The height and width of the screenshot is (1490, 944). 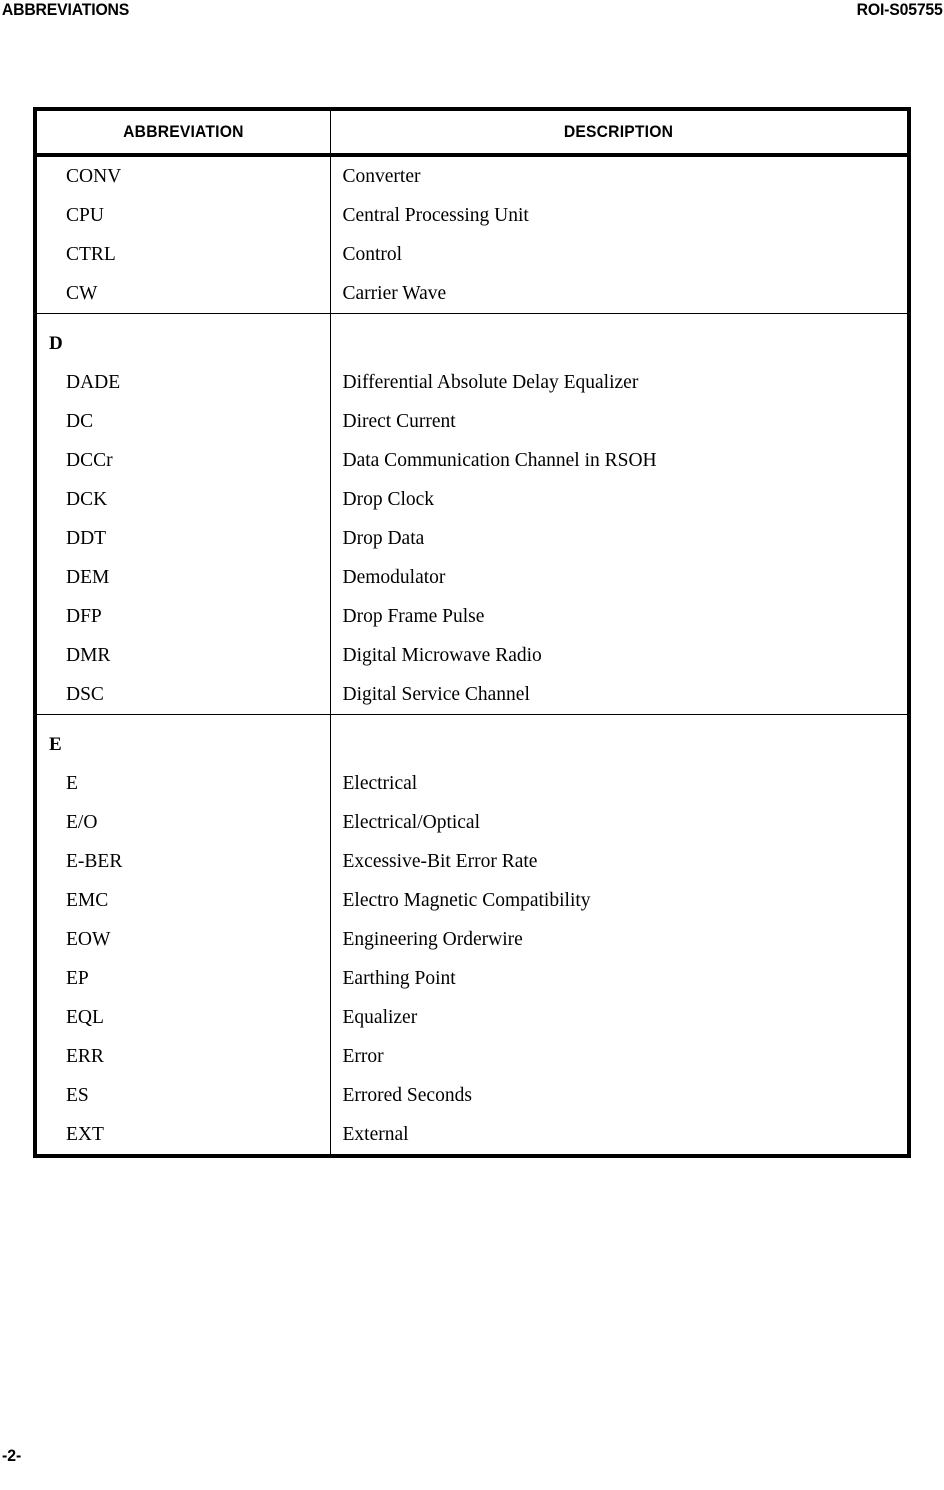 I want to click on table-row: CONV Converter, so click(x=472, y=175).